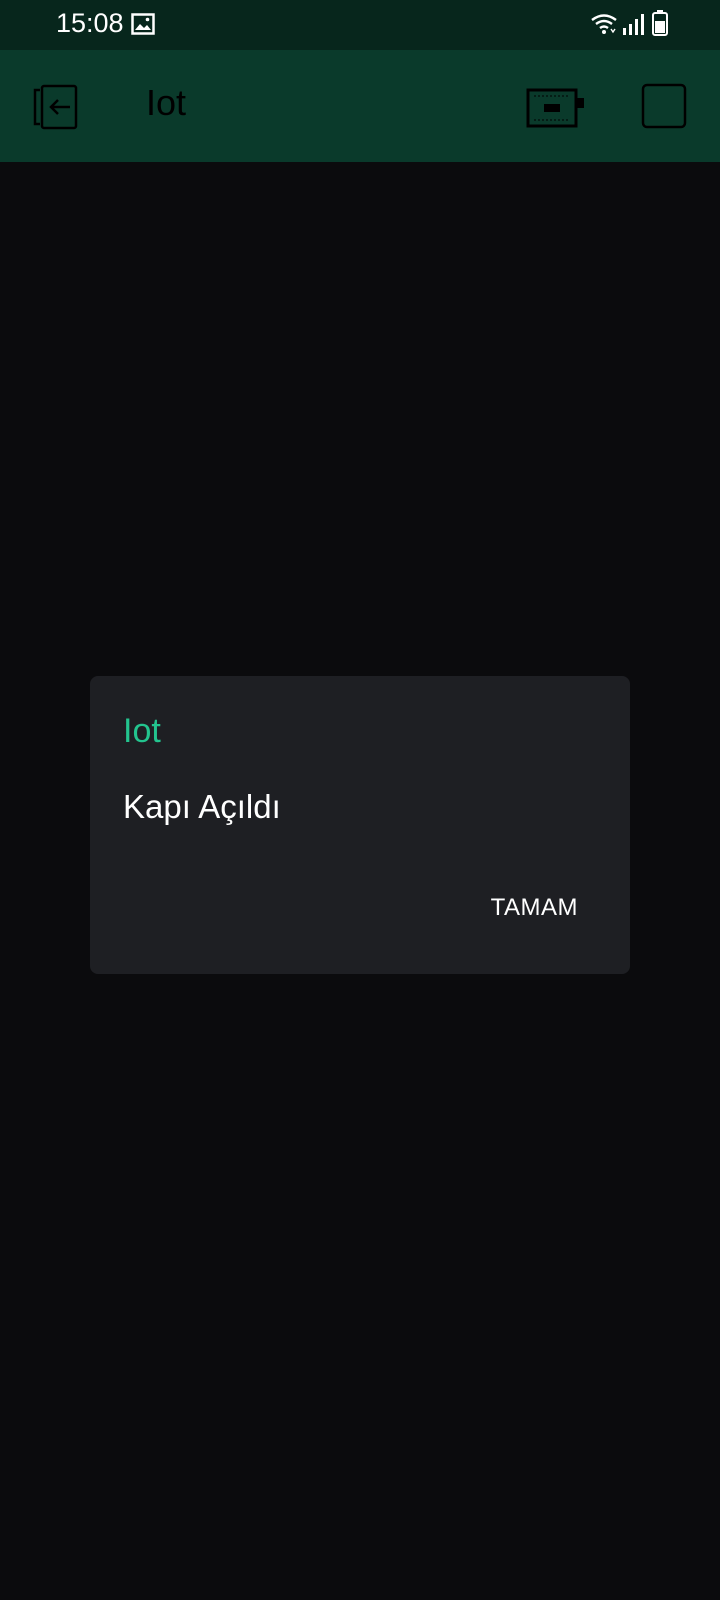 The image size is (720, 1600). What do you see at coordinates (360, 825) in the screenshot?
I see `alert-dialog: Iot Kapı Açıldı TAMAM` at bounding box center [360, 825].